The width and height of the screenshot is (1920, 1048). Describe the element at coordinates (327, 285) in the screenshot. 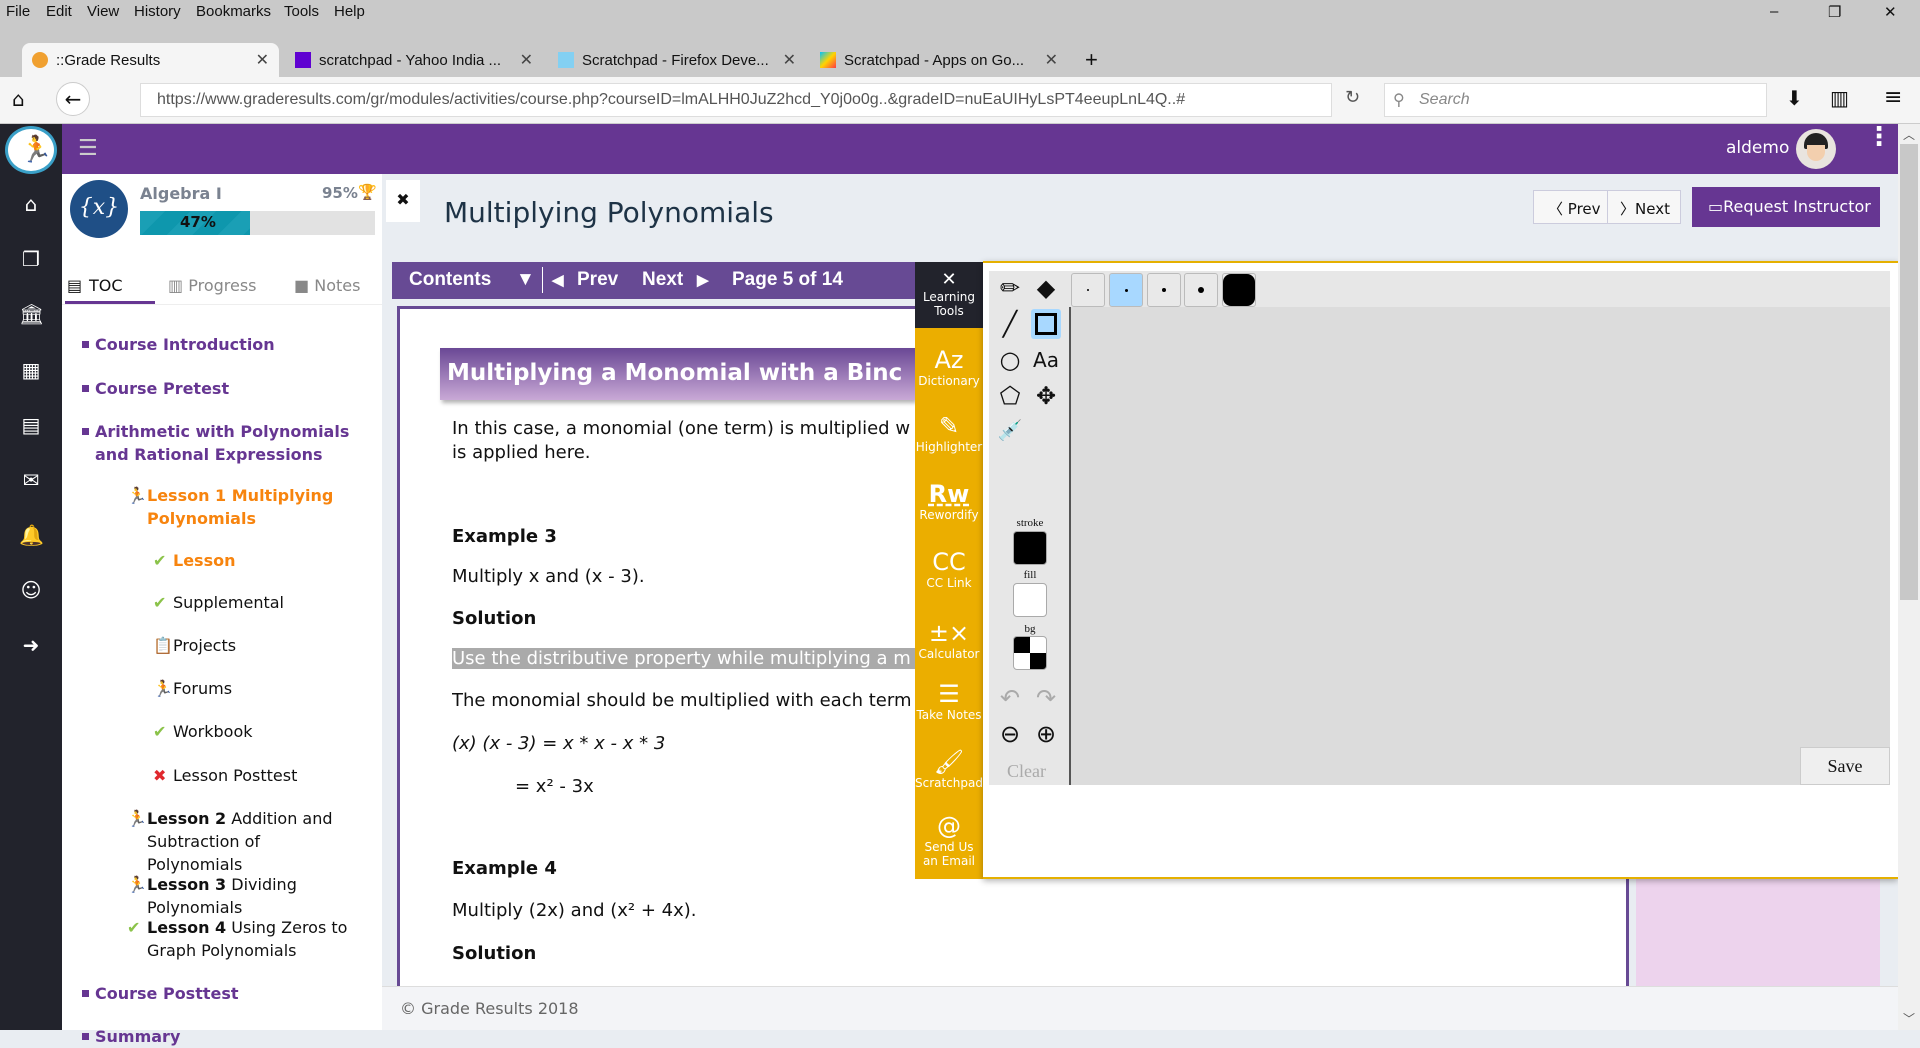

I see `tab-notes: ■ Notes` at that location.